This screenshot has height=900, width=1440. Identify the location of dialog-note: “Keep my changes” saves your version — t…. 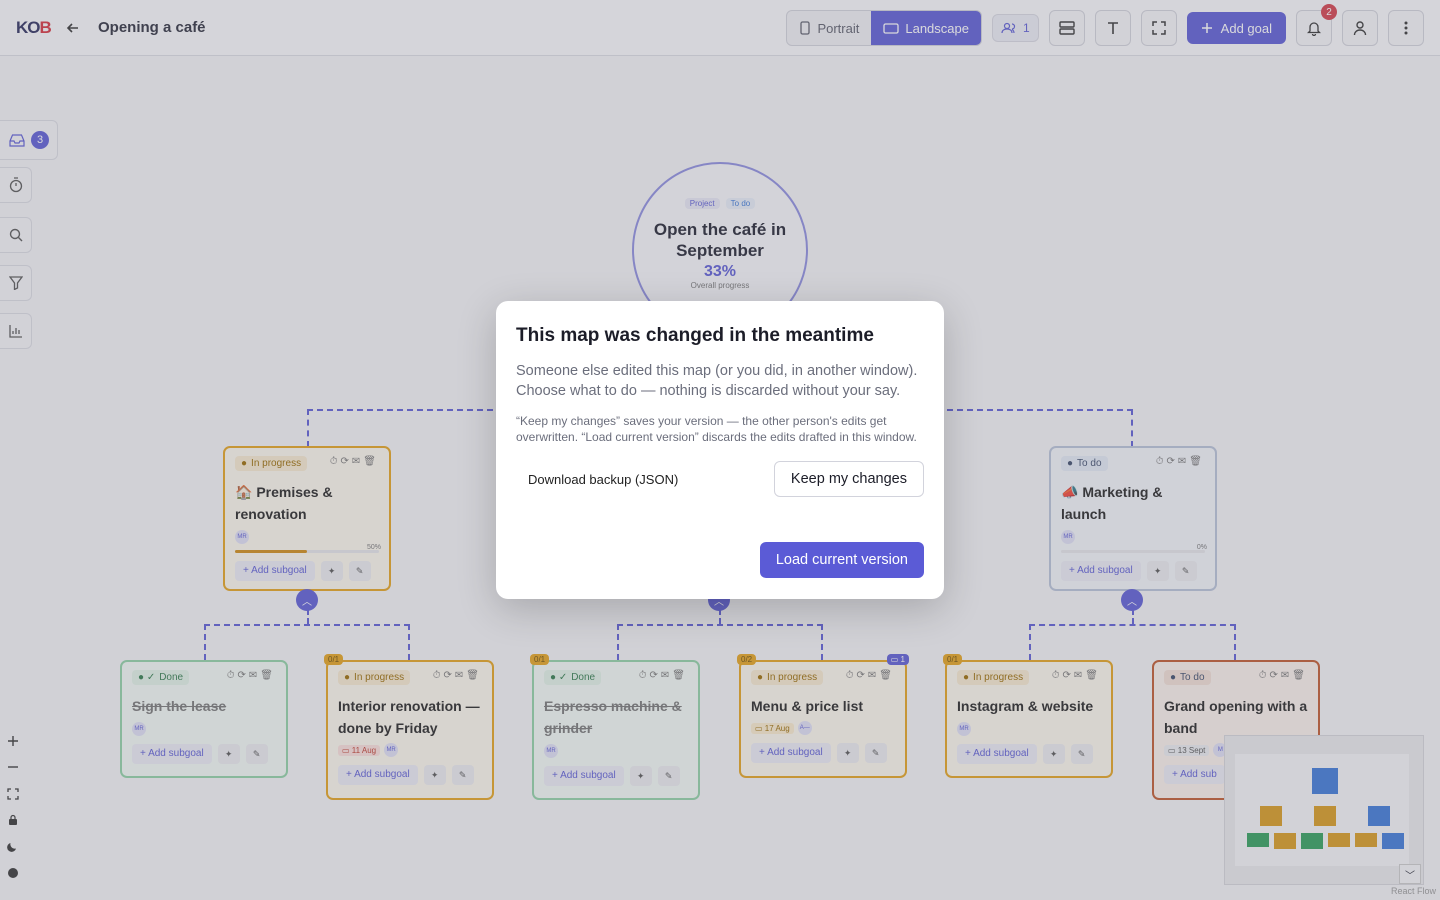
(716, 429).